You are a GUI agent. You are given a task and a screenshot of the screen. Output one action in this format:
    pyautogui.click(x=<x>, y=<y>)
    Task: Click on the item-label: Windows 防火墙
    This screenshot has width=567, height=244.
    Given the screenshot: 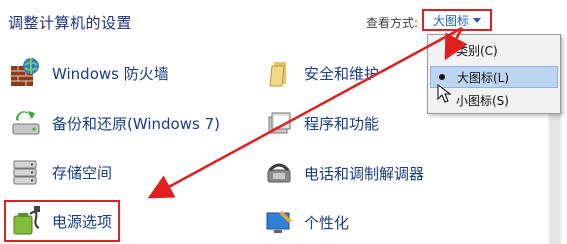 What is the action you would take?
    pyautogui.click(x=110, y=73)
    